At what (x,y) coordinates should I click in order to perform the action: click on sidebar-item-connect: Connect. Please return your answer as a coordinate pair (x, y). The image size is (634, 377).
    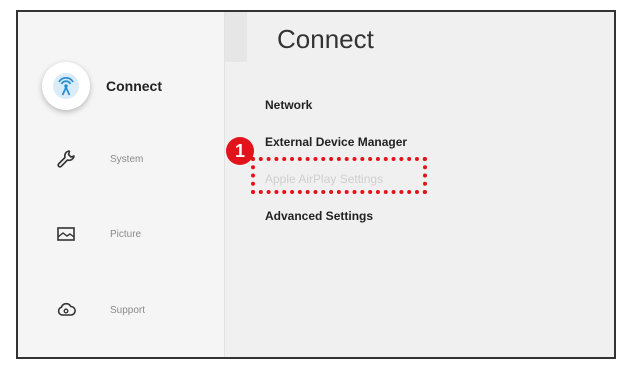
    Looking at the image, I should click on (90, 86).